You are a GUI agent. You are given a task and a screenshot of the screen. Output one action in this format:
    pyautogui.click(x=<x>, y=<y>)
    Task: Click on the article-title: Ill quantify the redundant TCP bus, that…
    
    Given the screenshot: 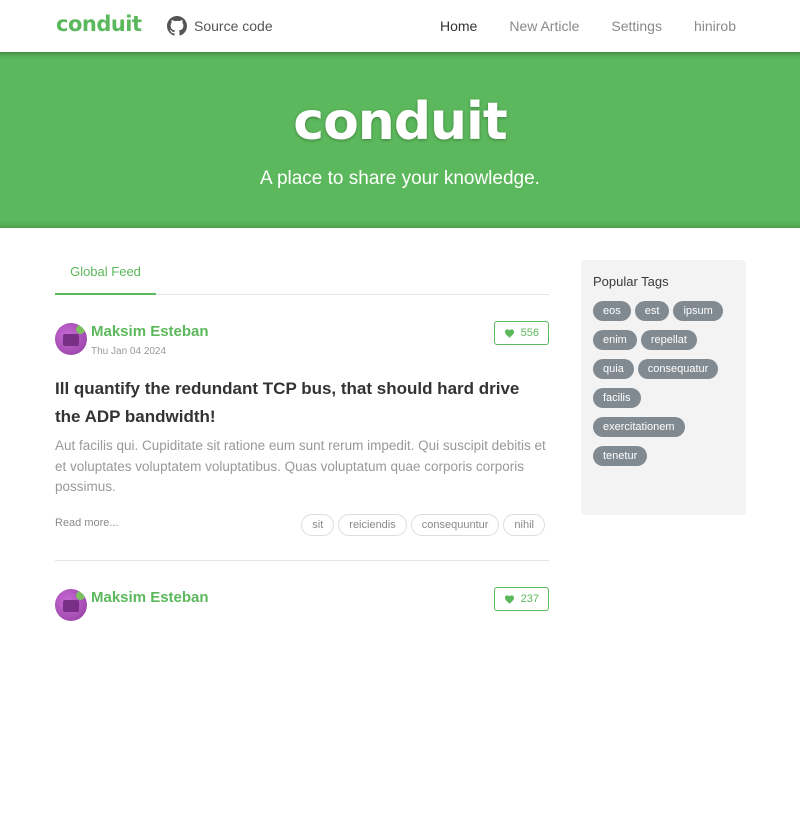 What is the action you would take?
    pyautogui.click(x=302, y=403)
    